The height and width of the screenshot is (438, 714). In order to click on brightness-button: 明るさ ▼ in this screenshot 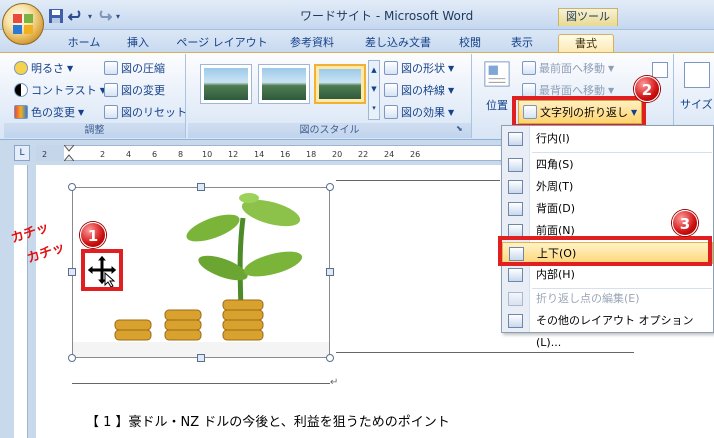, I will do `click(43, 68)`.